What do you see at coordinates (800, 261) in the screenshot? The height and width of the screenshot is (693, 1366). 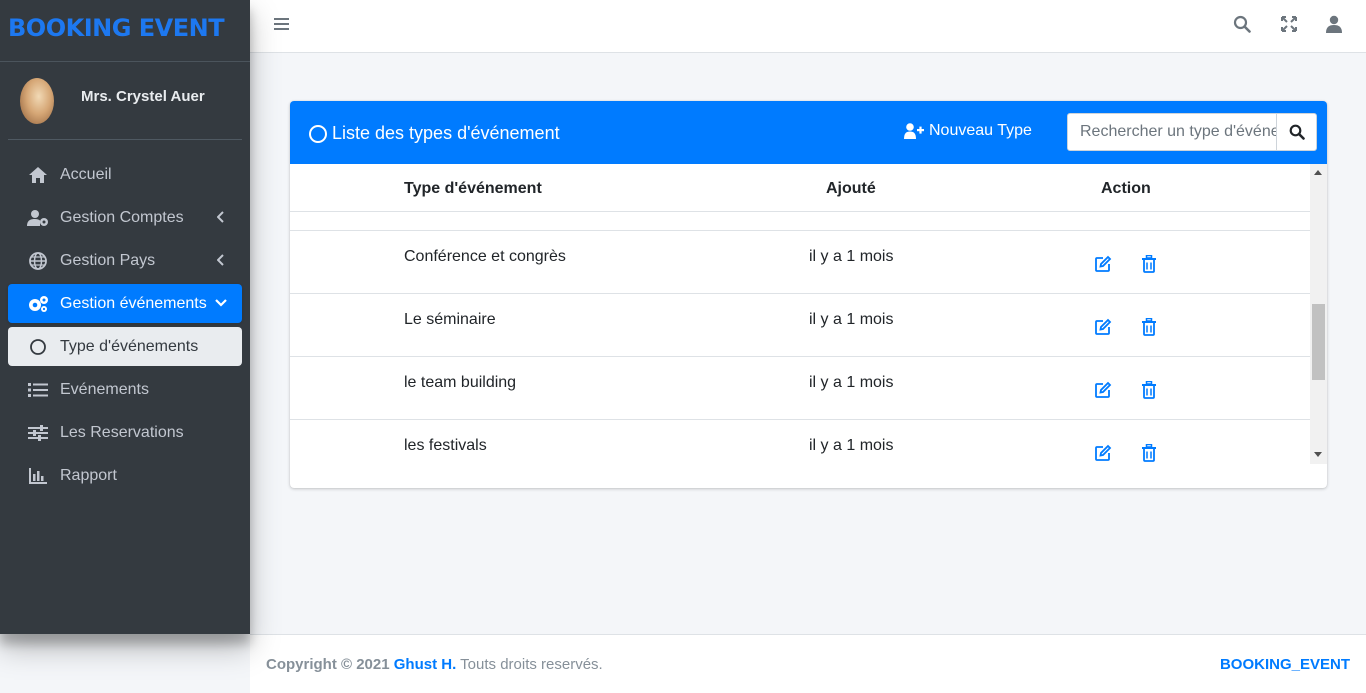 I see `table-row: Conférence et congrès il y a 1 mois` at bounding box center [800, 261].